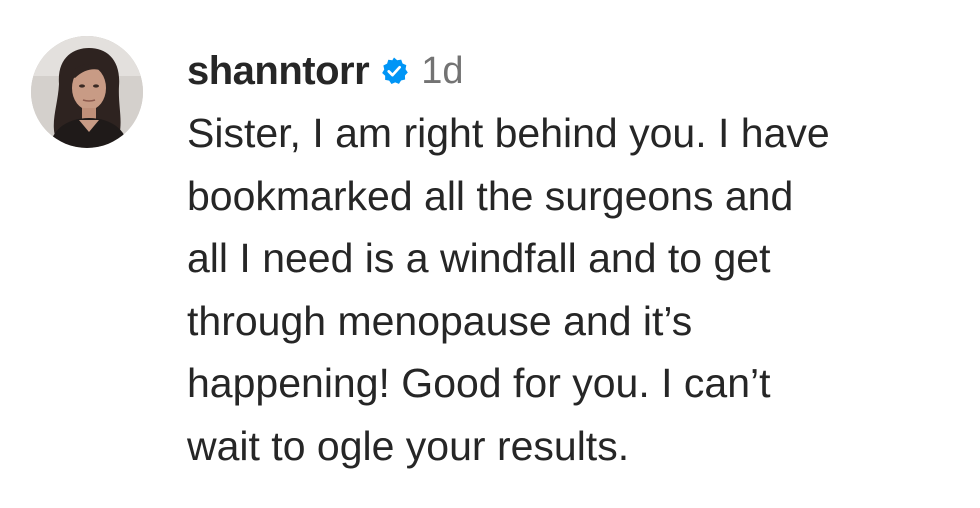 The height and width of the screenshot is (508, 980). What do you see at coordinates (440, 320) in the screenshot?
I see `comment-text-line: through menopause and it’s` at bounding box center [440, 320].